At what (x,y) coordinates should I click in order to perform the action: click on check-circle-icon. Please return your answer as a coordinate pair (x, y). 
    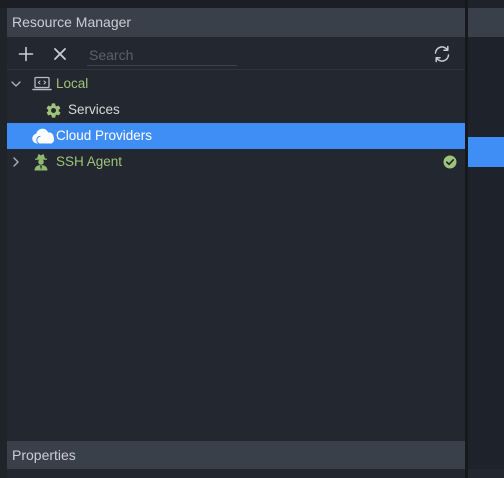
    Looking at the image, I should click on (450, 162).